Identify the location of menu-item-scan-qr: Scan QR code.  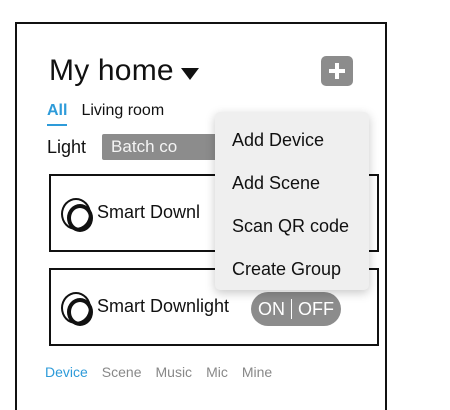
(292, 235).